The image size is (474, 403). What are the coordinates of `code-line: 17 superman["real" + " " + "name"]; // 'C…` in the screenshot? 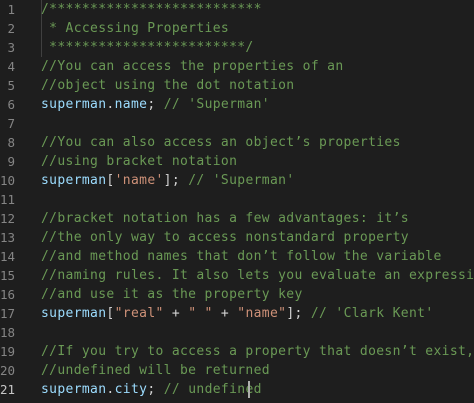 It's located at (237, 313).